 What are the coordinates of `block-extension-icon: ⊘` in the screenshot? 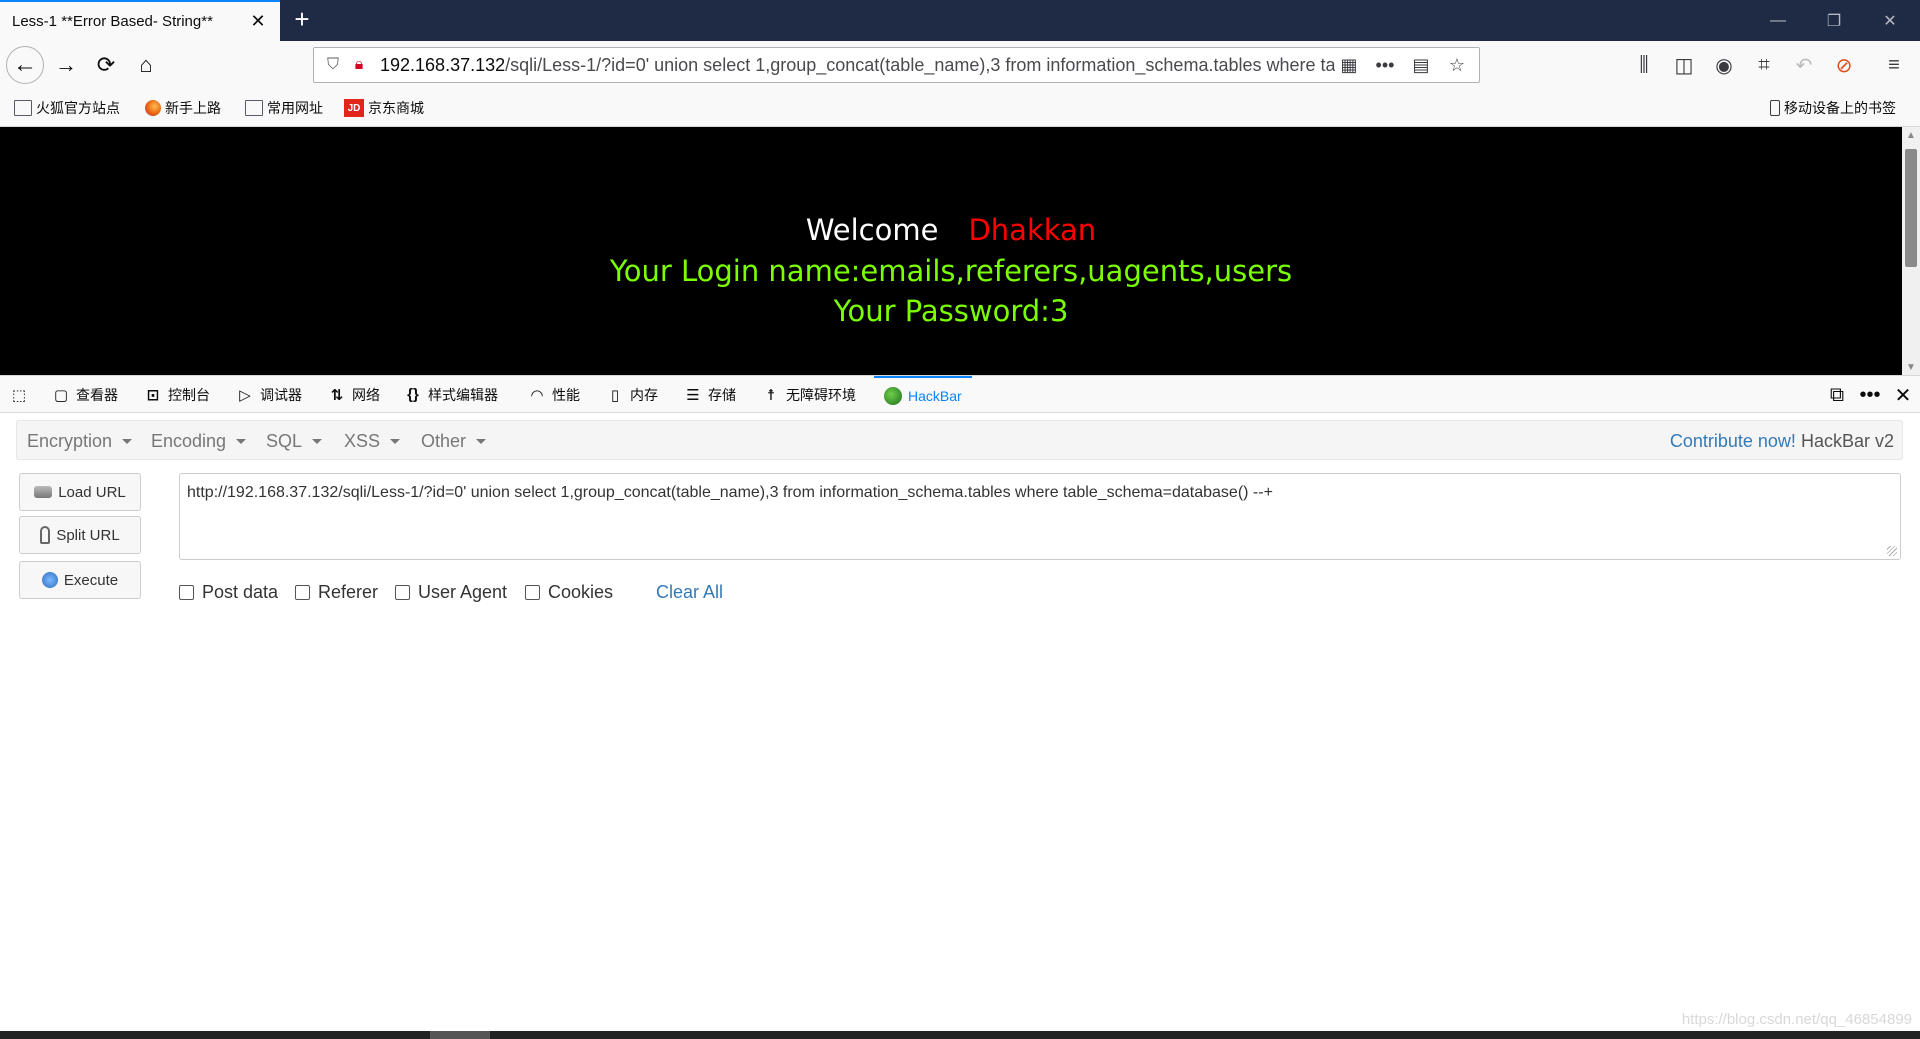 It's located at (1844, 65).